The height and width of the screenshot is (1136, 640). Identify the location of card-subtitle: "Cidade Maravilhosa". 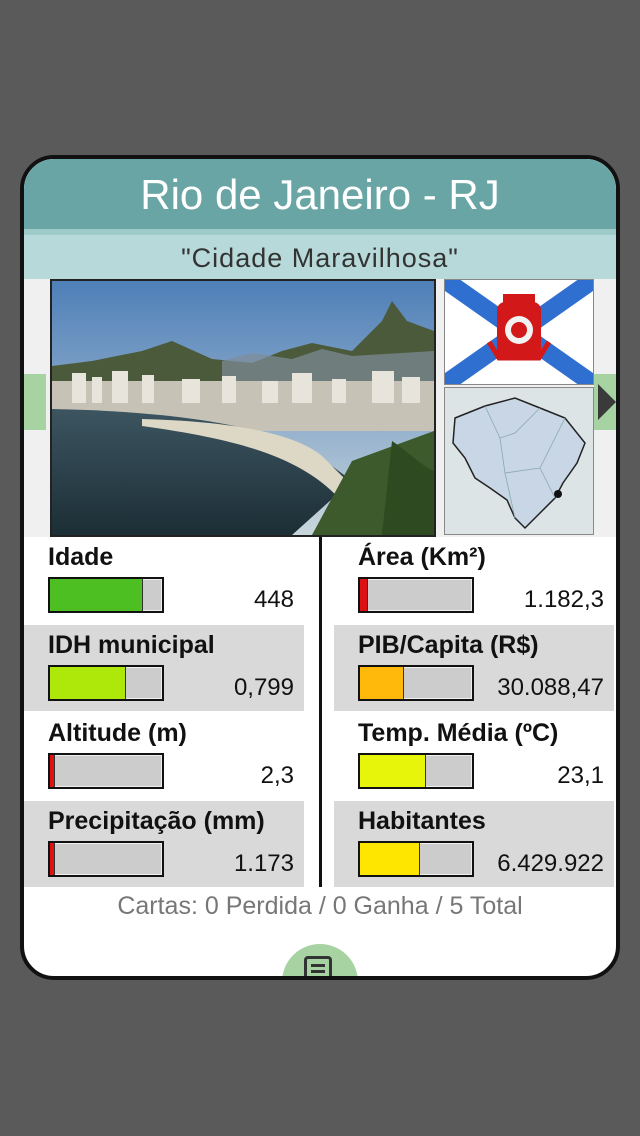
(320, 256).